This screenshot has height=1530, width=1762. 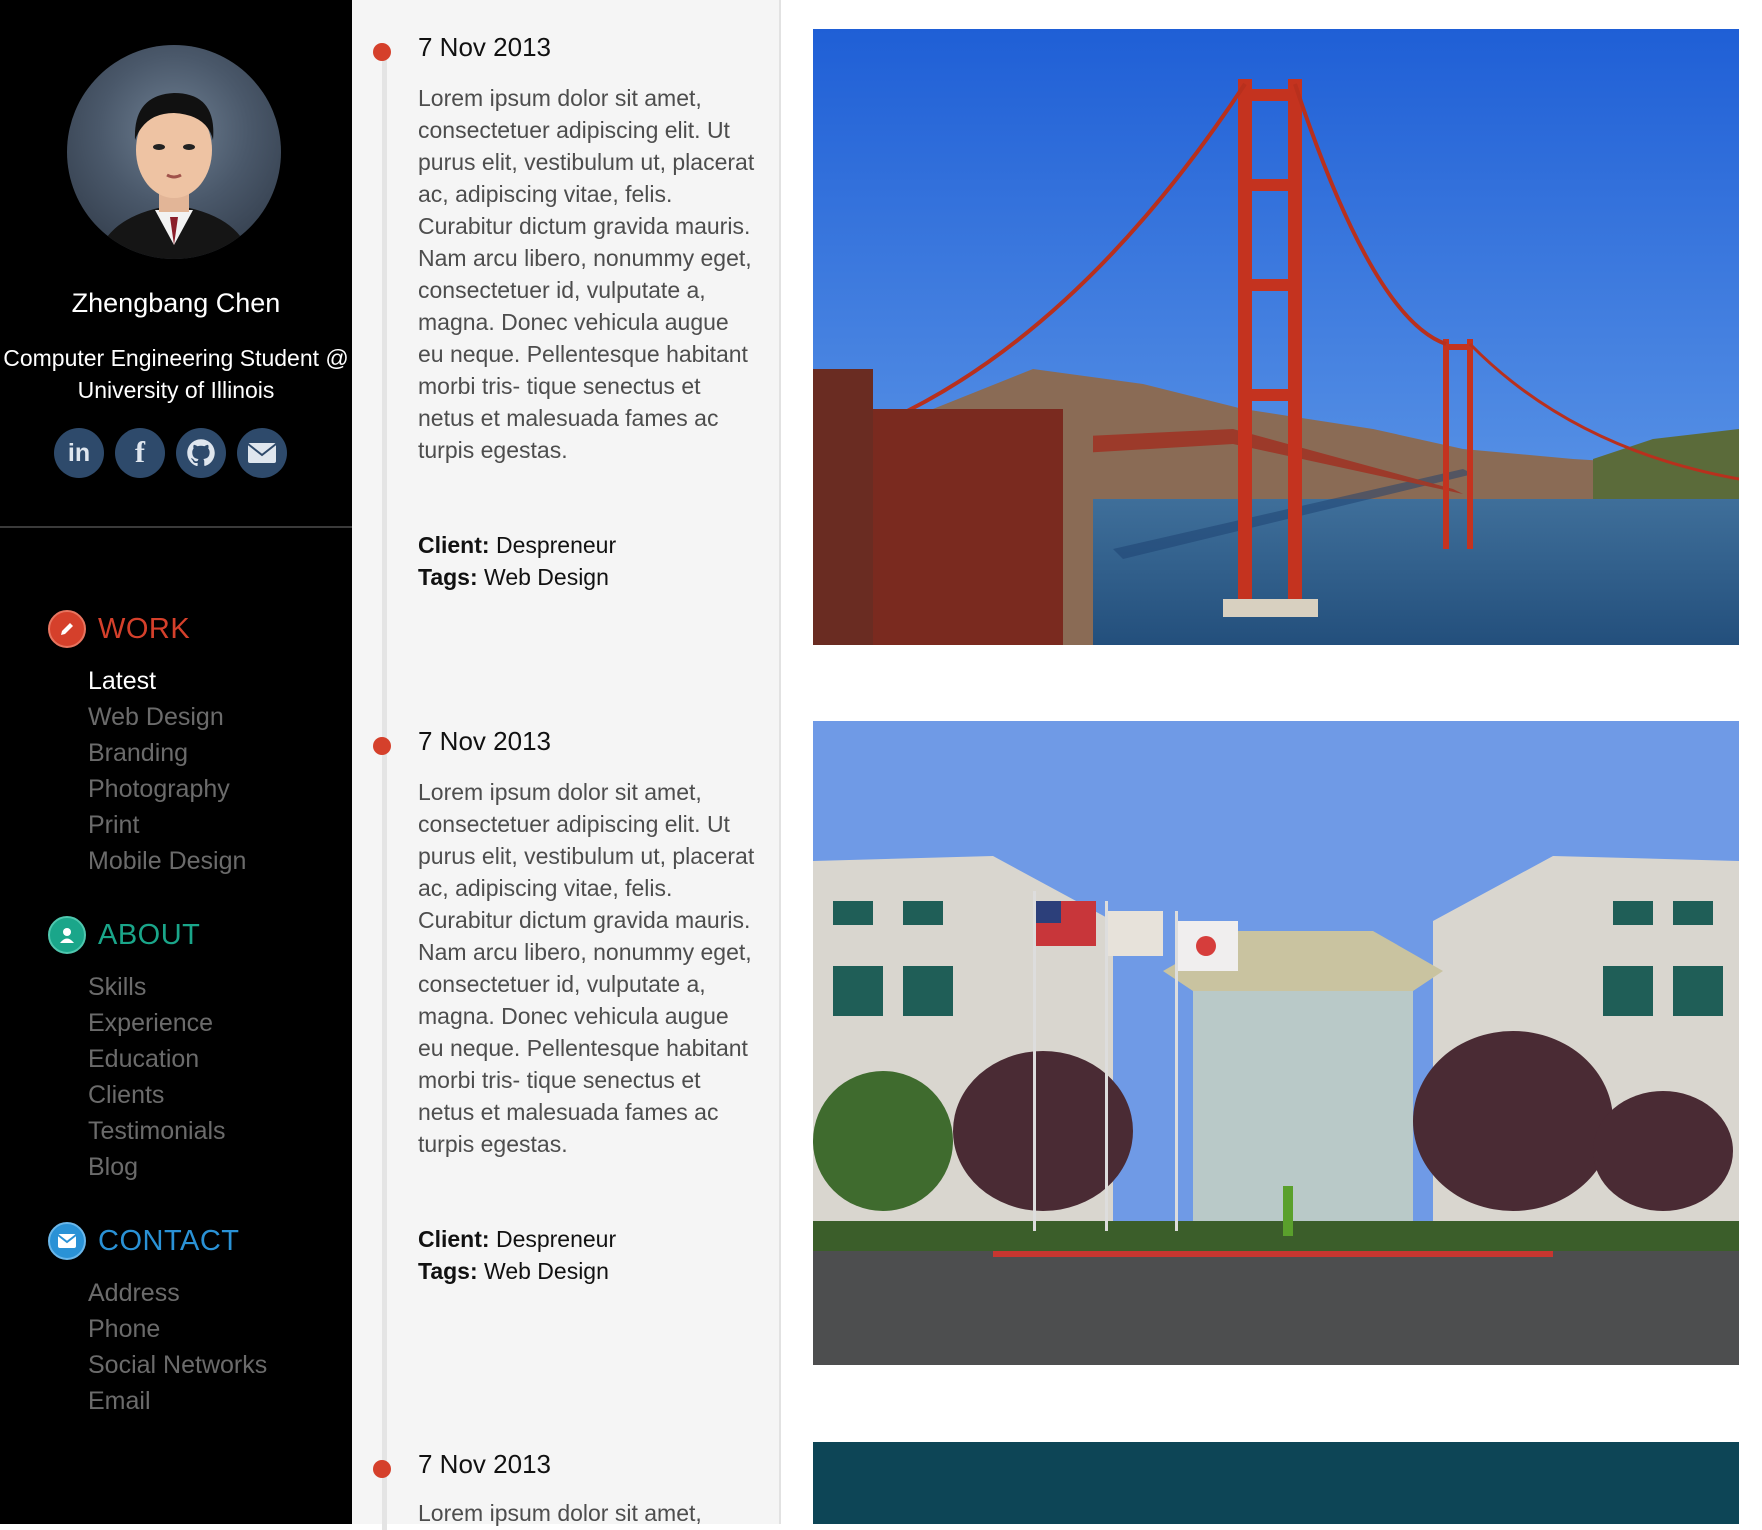 What do you see at coordinates (174, 152) in the screenshot?
I see `avatar` at bounding box center [174, 152].